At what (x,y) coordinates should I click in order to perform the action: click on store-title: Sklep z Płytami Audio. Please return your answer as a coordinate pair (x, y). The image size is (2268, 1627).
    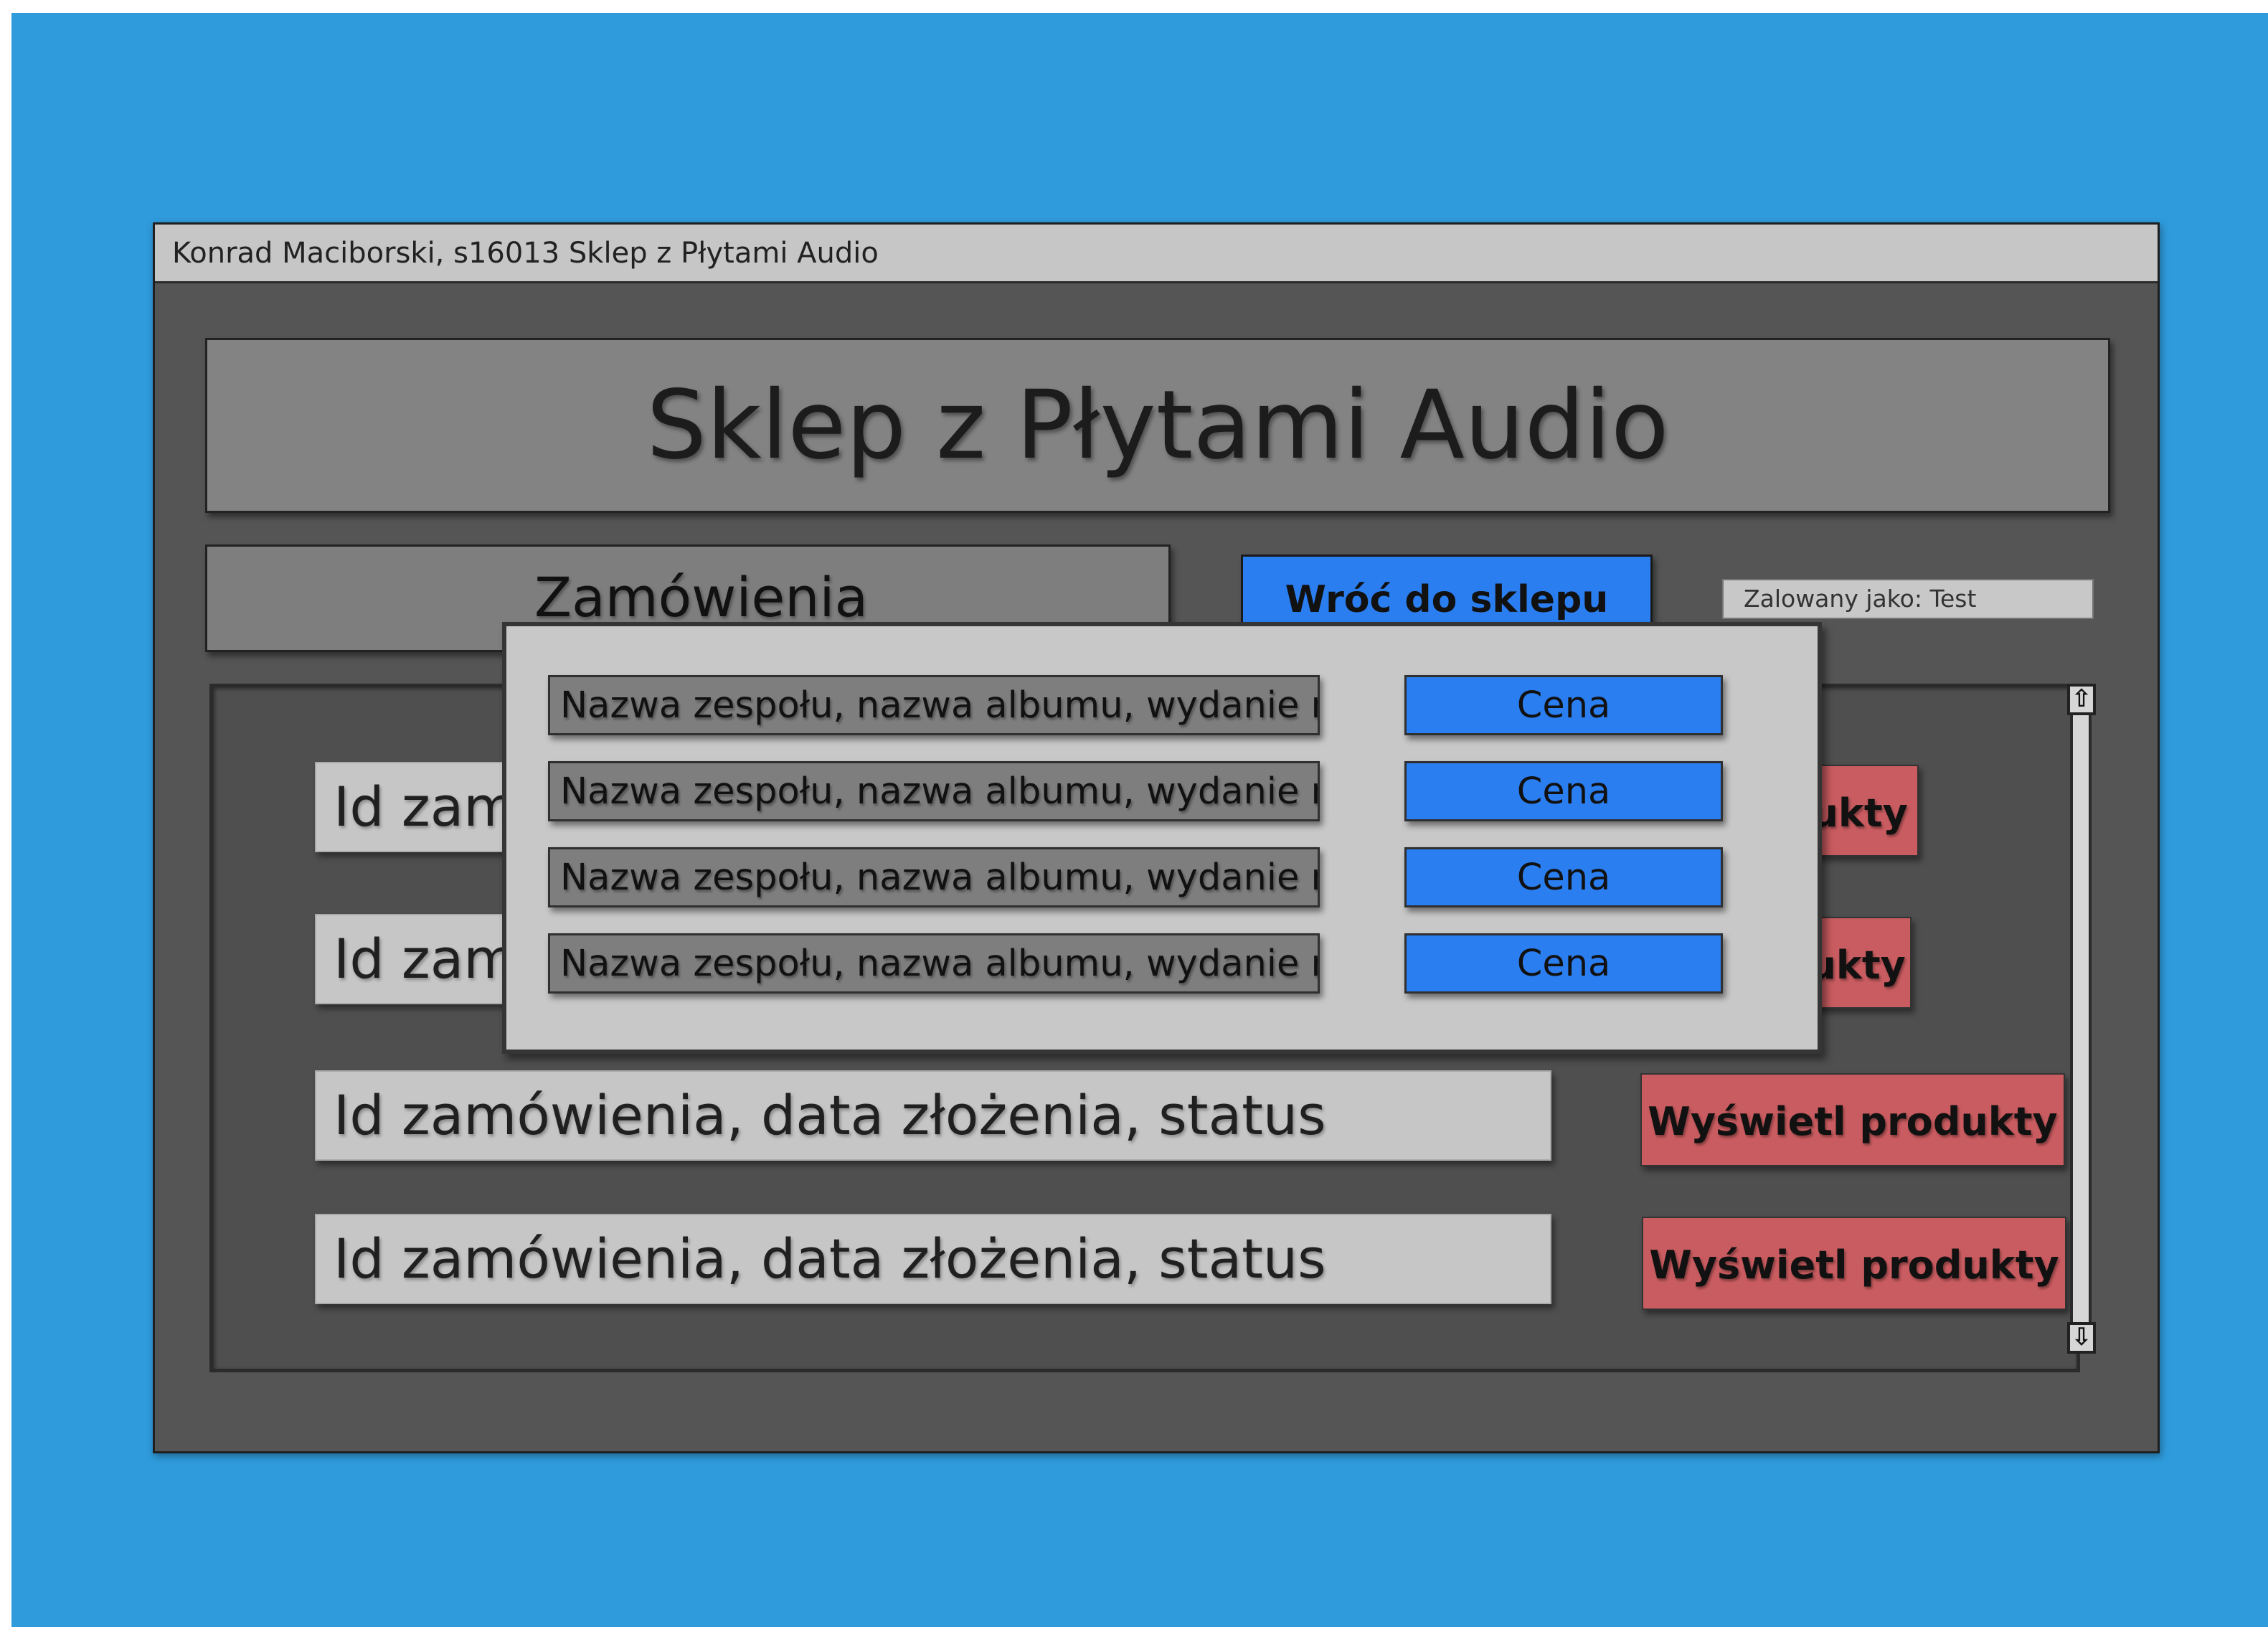
    Looking at the image, I should click on (1157, 425).